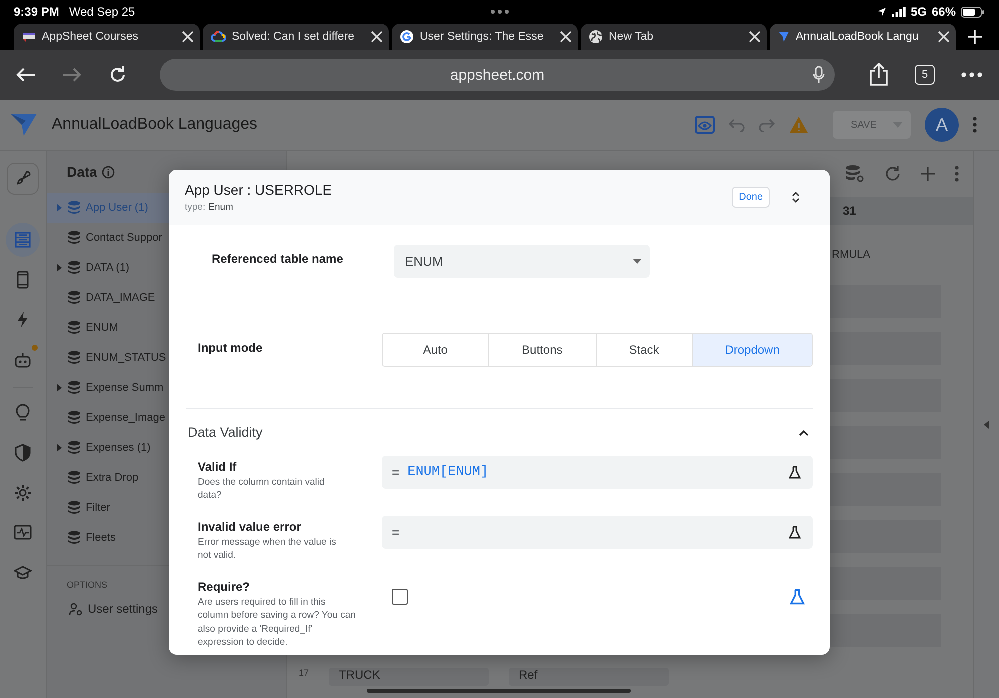 The width and height of the screenshot is (999, 698). I want to click on new-tab-icon, so click(975, 37).